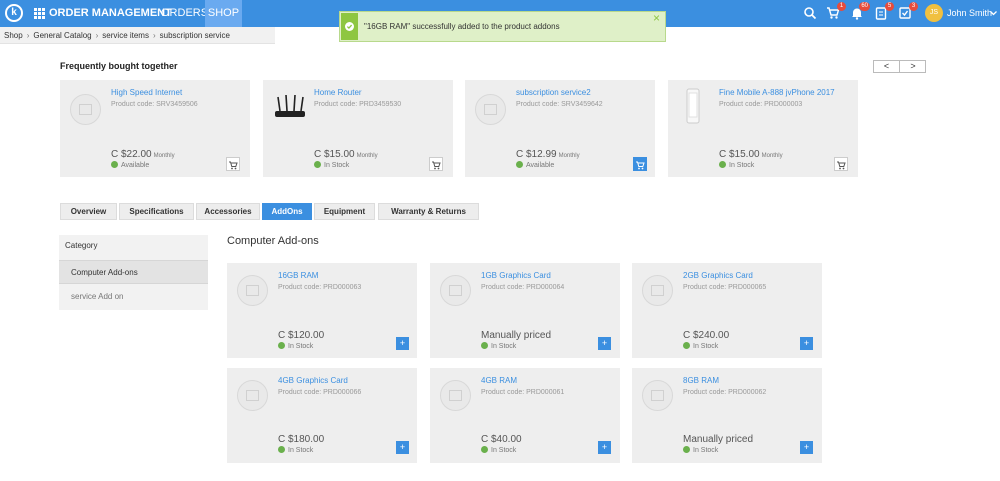  I want to click on price-value: C $12.99, so click(536, 154).